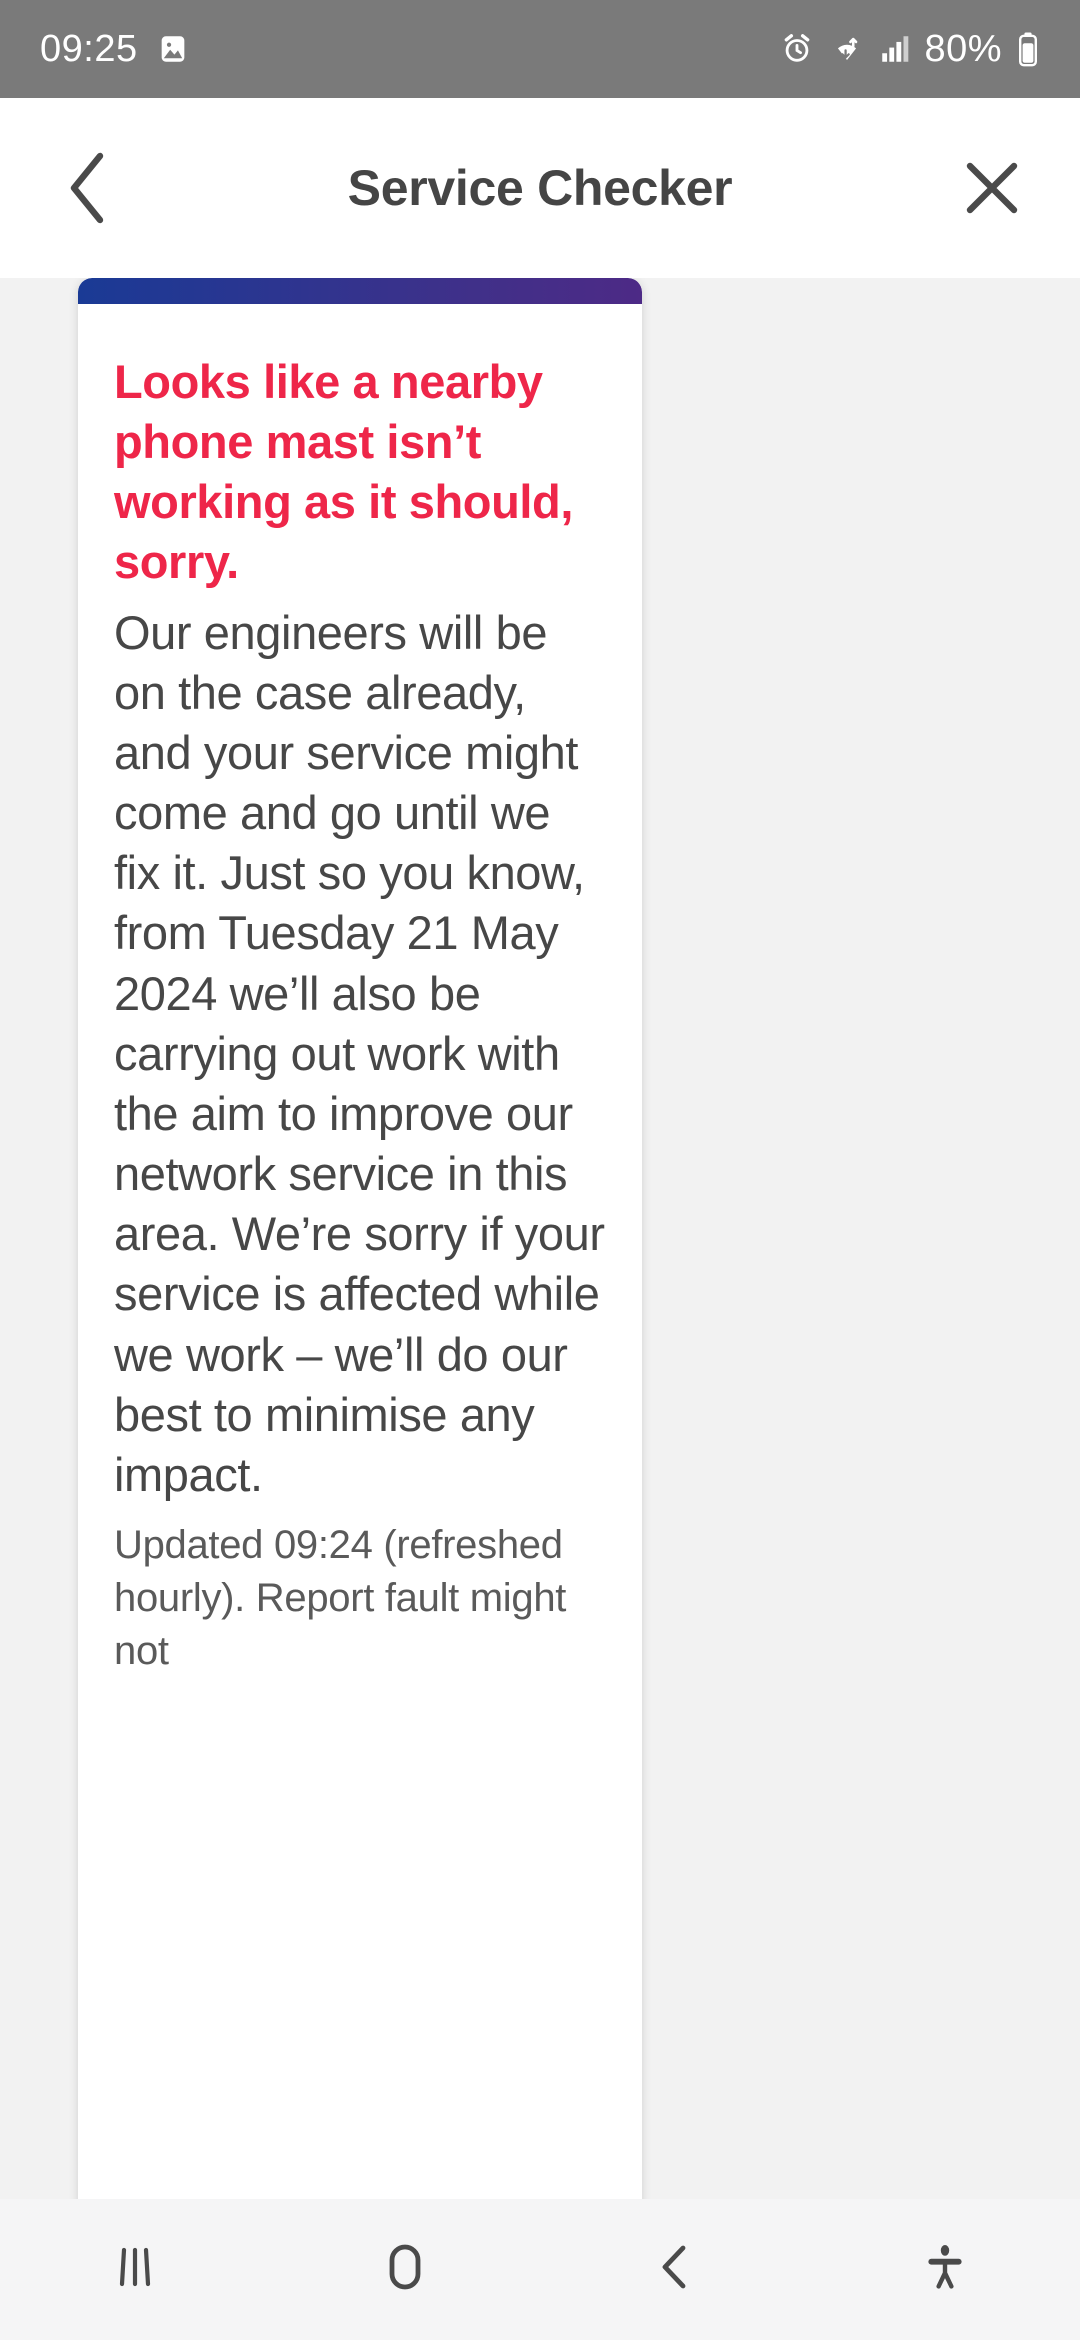 The image size is (1080, 2340). I want to click on home-button, so click(405, 2269).